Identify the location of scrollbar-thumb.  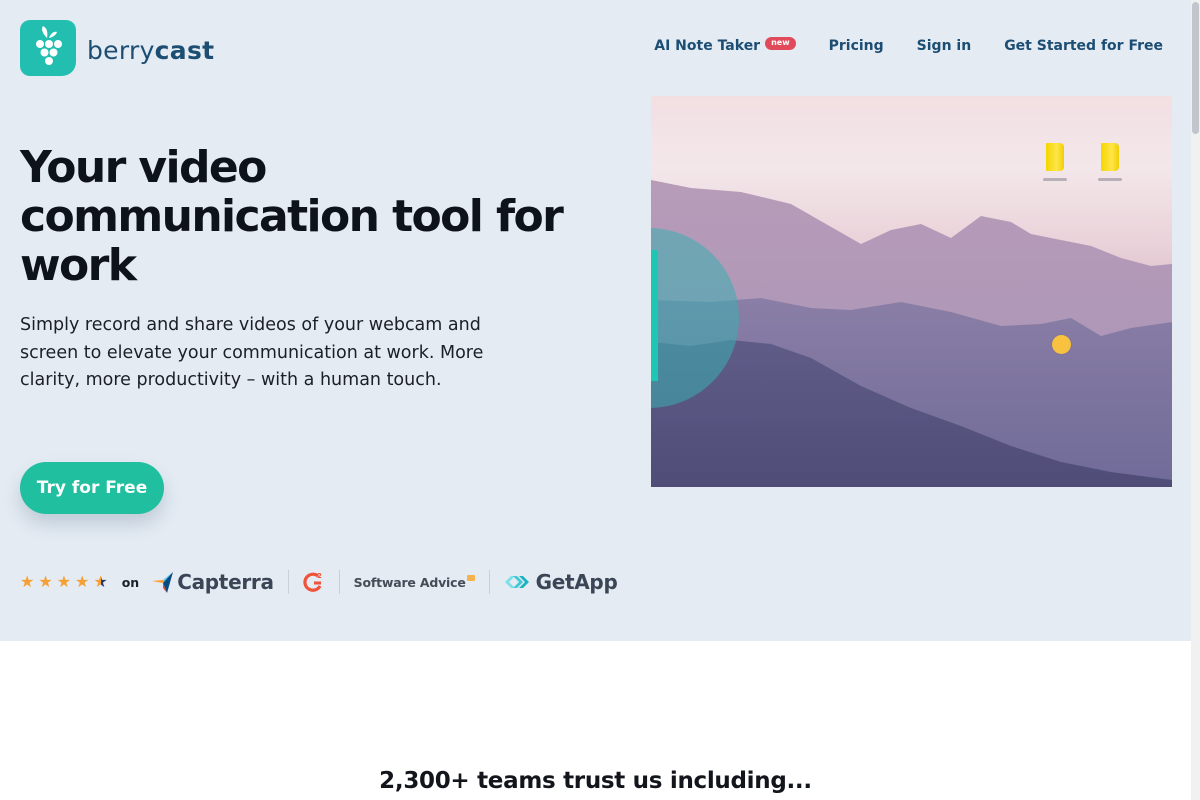
(1195, 68).